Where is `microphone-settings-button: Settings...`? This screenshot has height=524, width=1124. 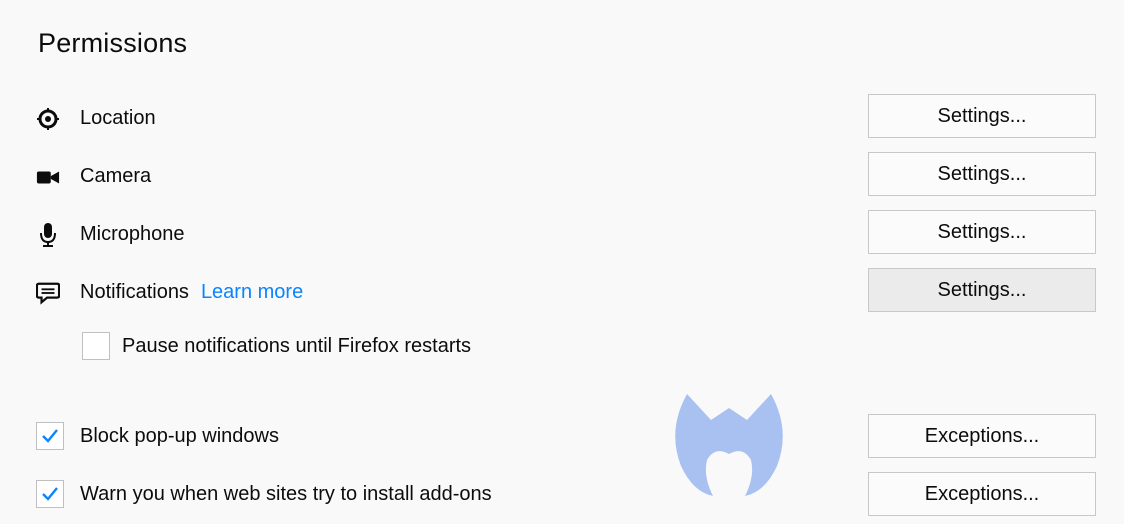 microphone-settings-button: Settings... is located at coordinates (982, 232).